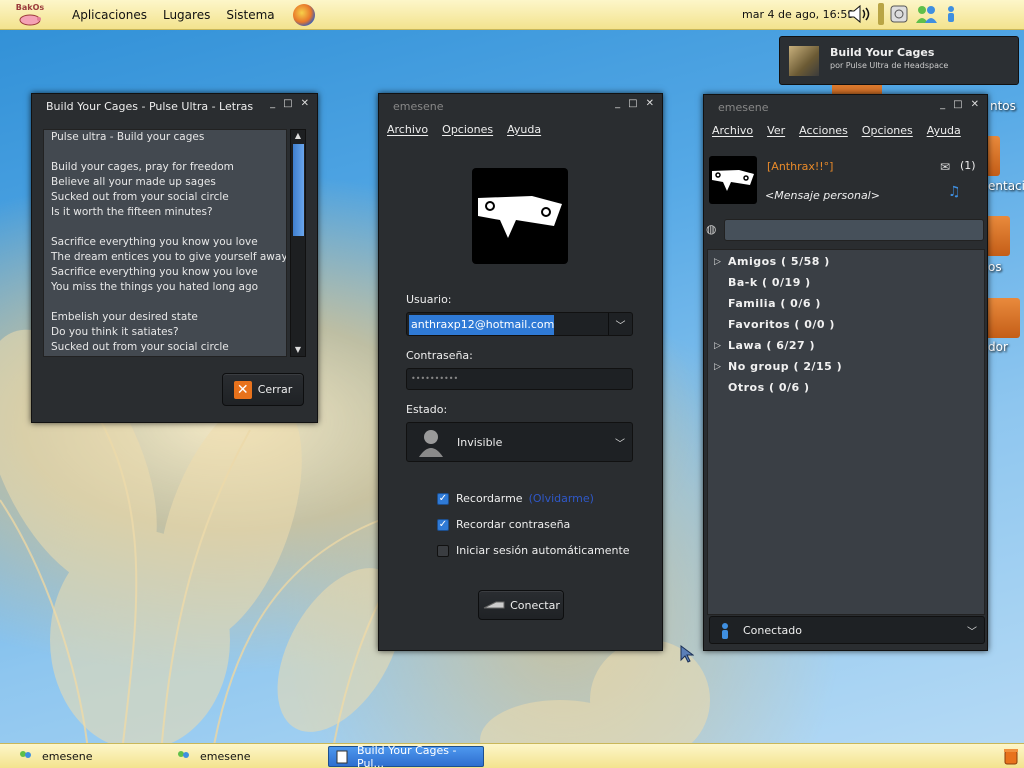 Image resolution: width=1024 pixels, height=768 pixels. Describe the element at coordinates (519, 442) in the screenshot. I see `status-combo: Invisible ﹀` at that location.